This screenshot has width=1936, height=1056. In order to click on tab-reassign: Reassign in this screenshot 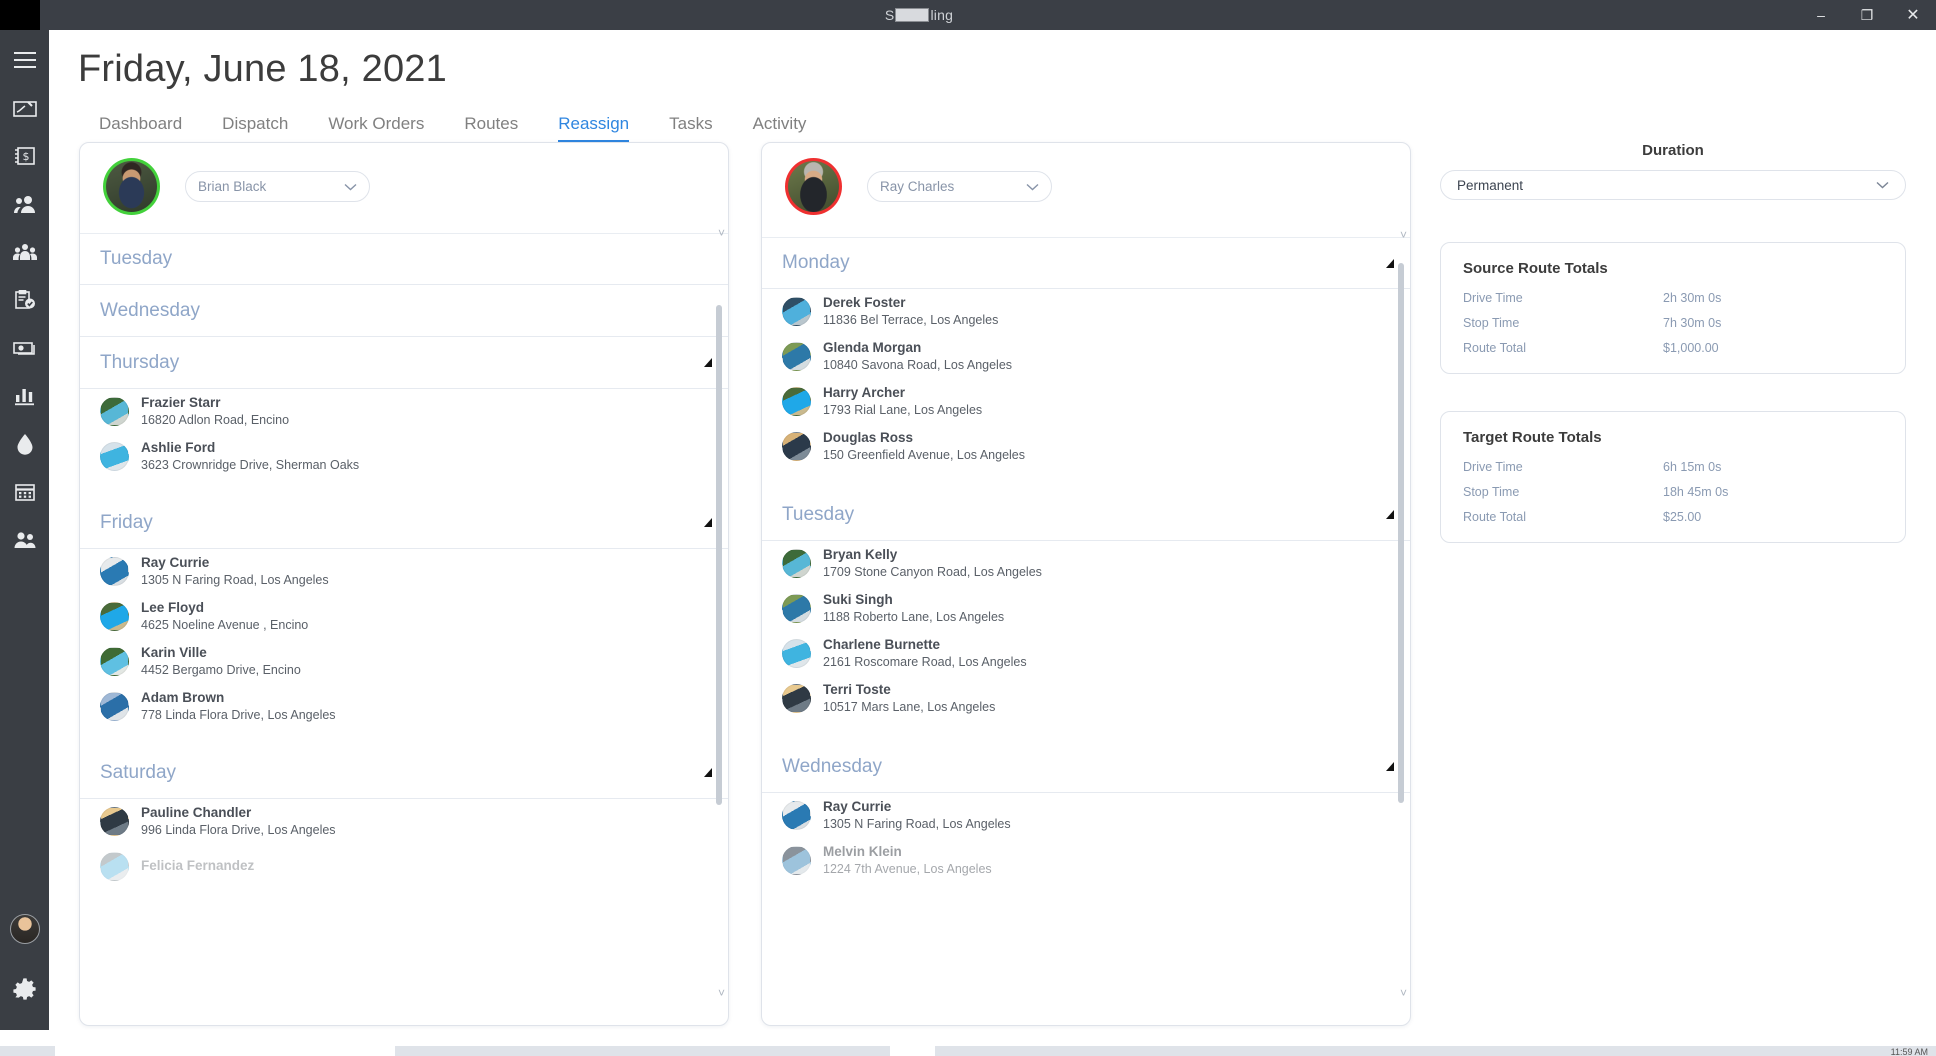, I will do `click(593, 126)`.